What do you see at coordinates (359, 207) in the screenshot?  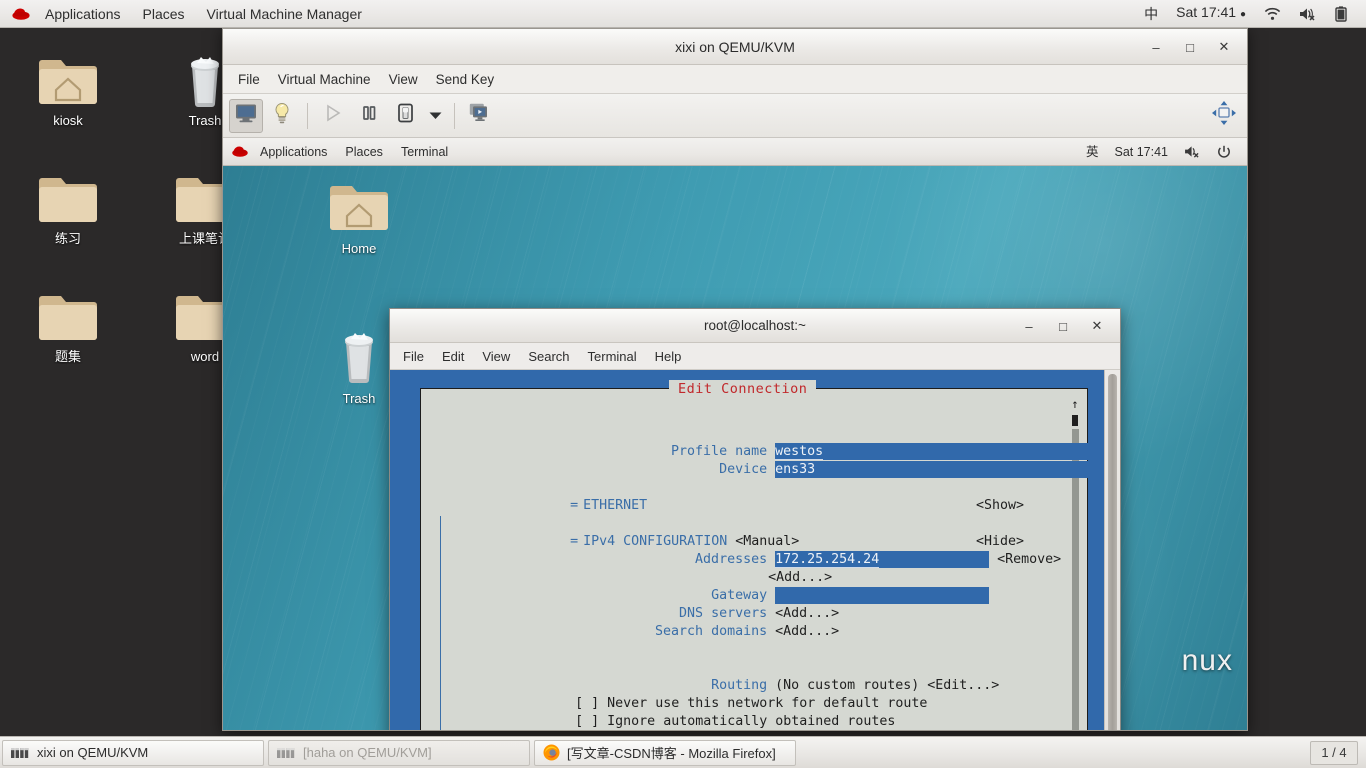 I see `home-folder-icon` at bounding box center [359, 207].